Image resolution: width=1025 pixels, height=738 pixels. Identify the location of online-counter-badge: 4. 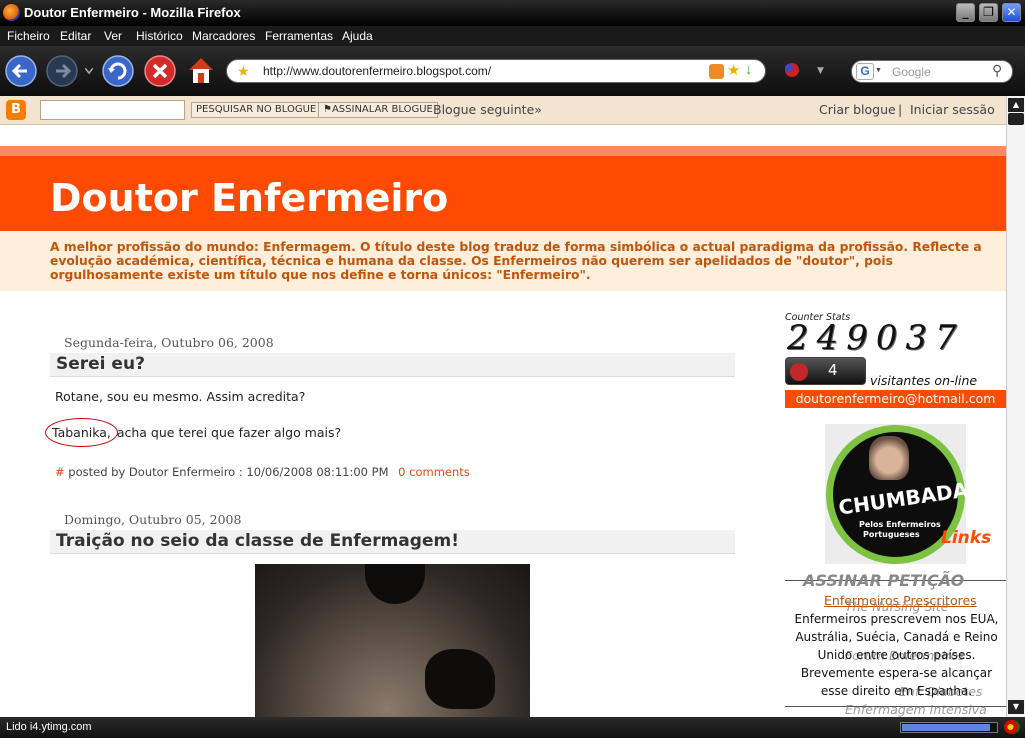
(825, 371).